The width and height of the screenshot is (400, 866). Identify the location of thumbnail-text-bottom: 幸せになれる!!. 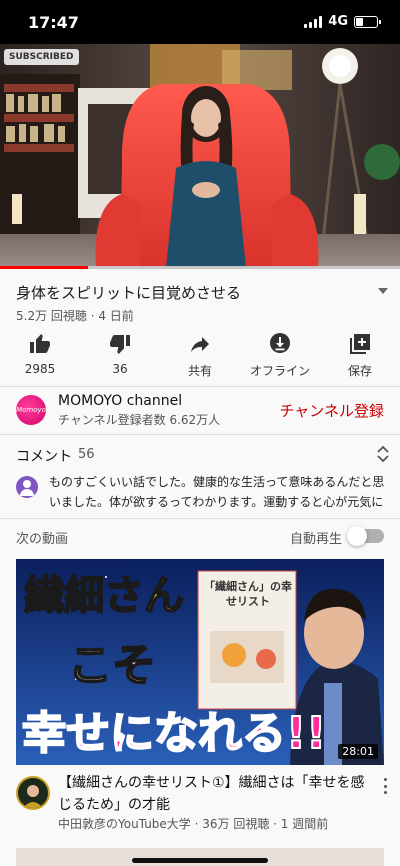
(174, 733).